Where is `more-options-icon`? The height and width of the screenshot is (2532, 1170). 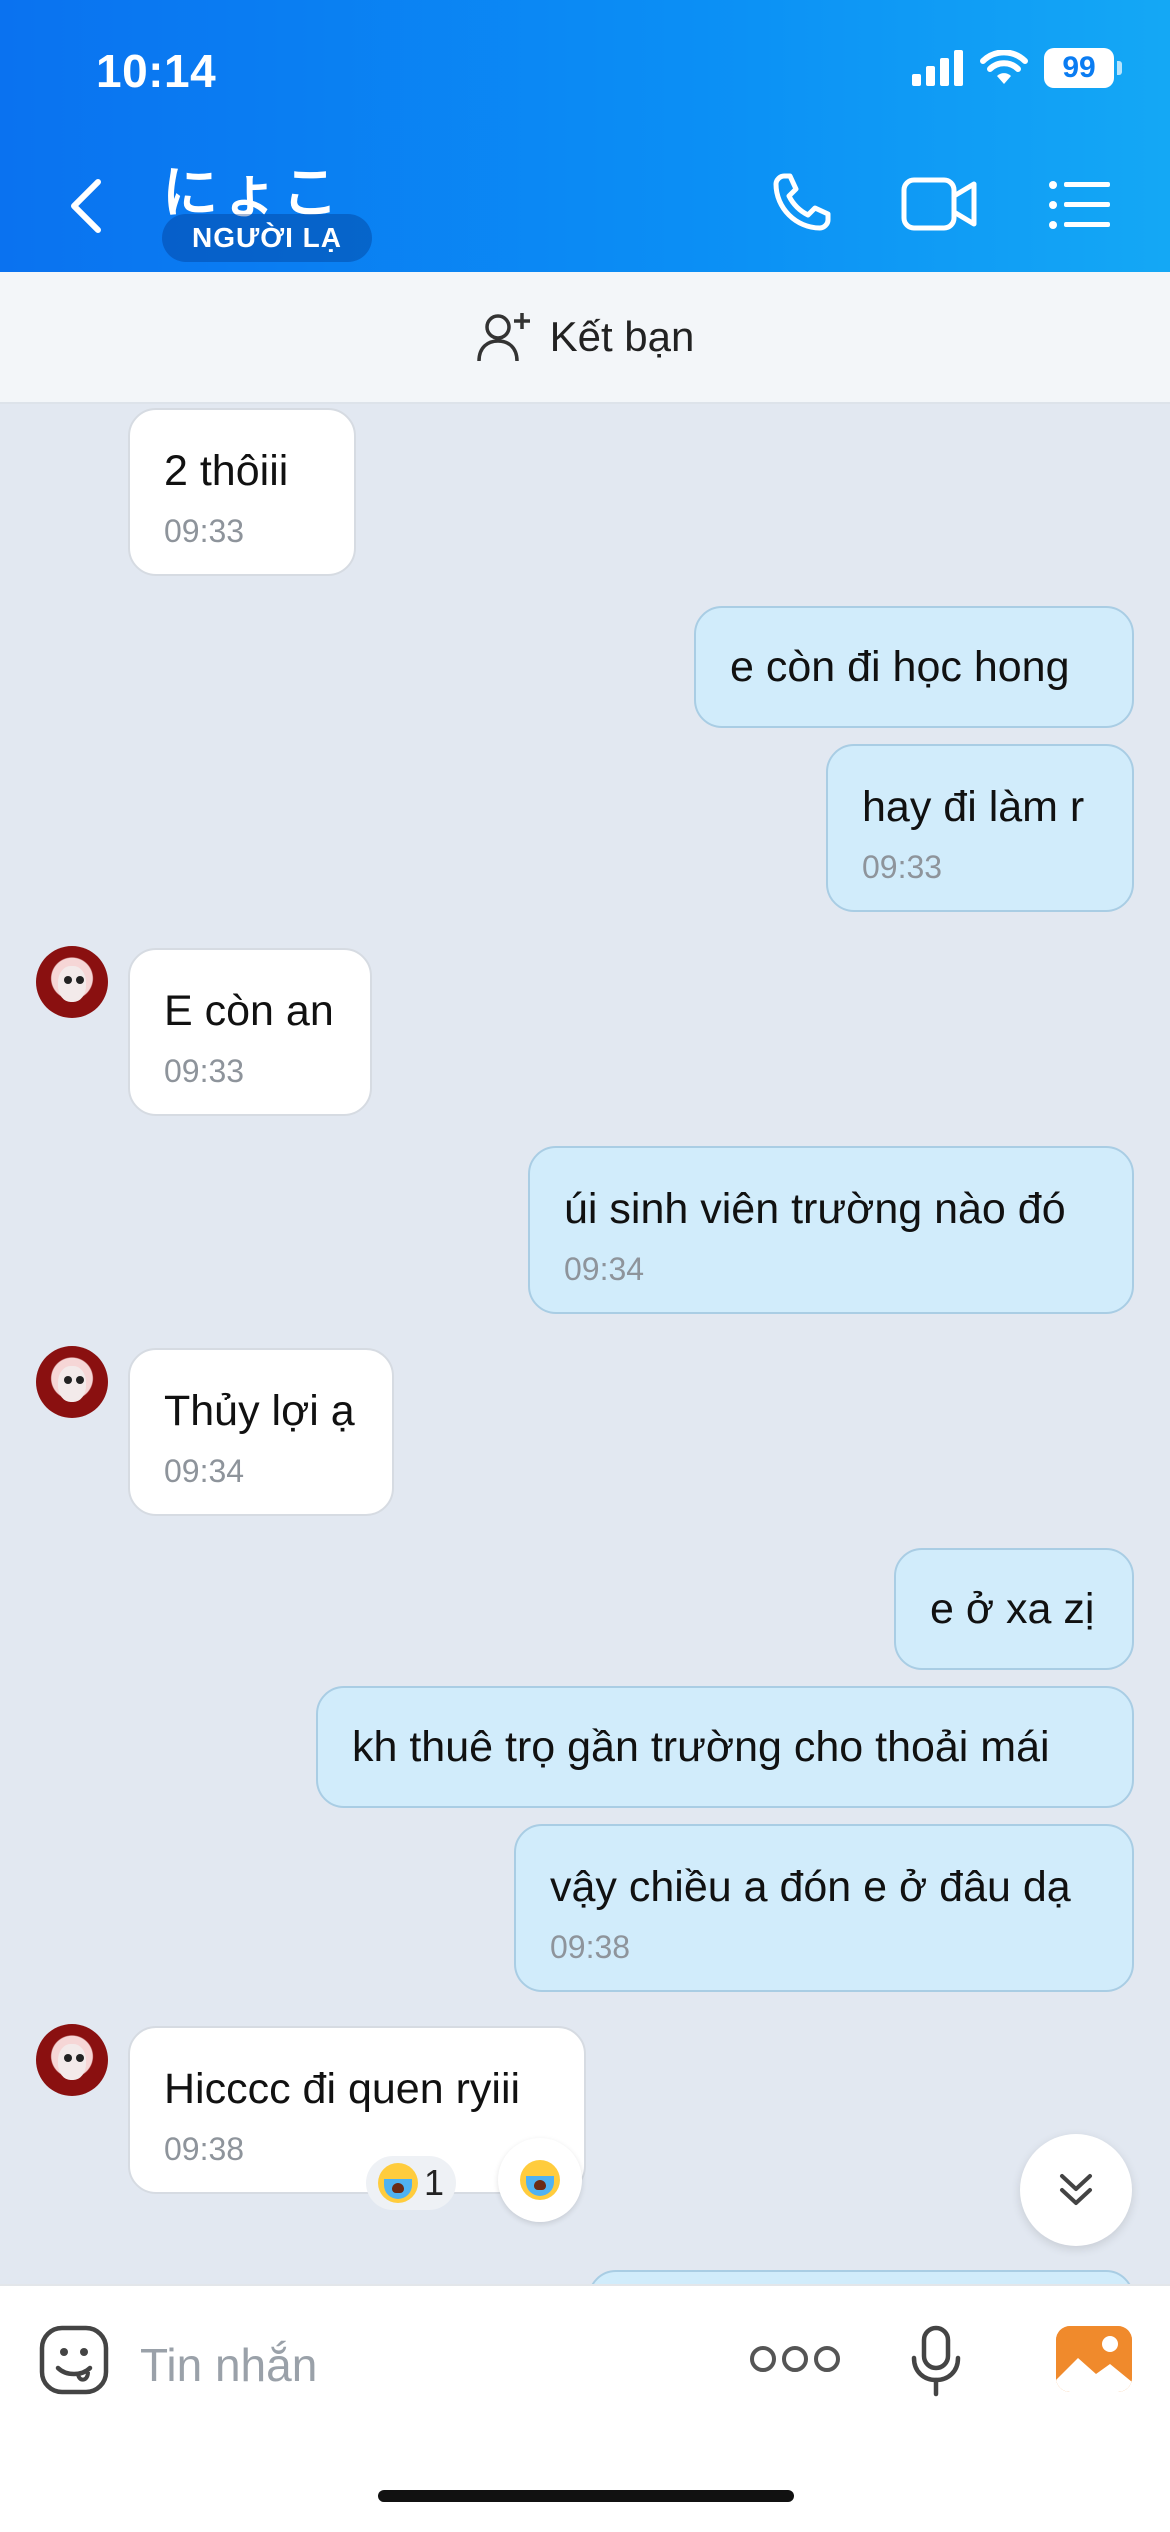 more-options-icon is located at coordinates (795, 2359).